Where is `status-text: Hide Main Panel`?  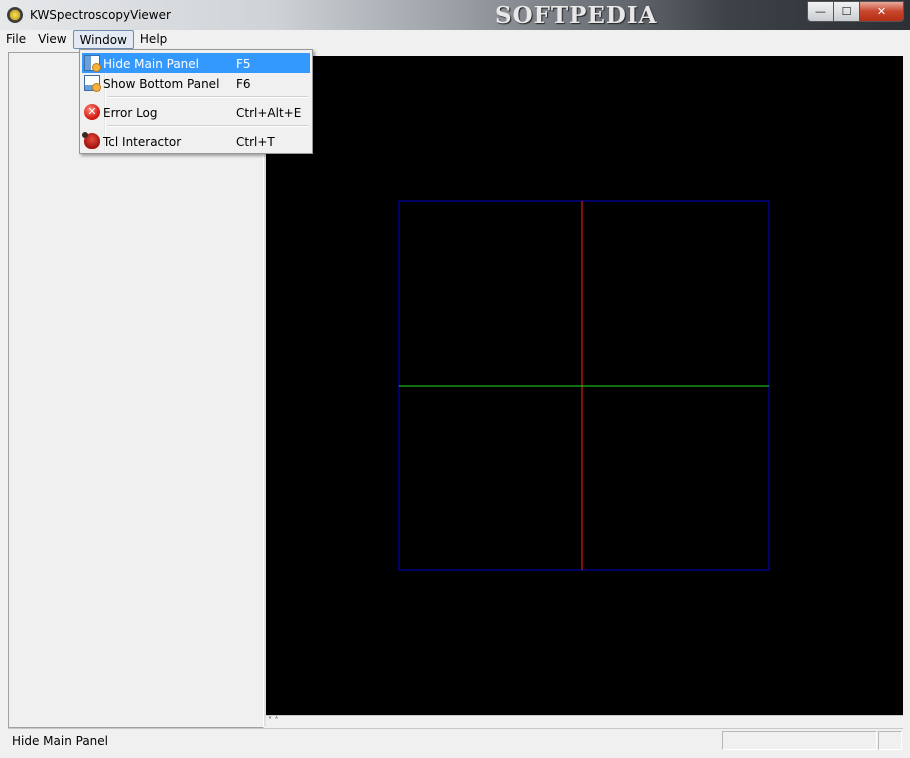 status-text: Hide Main Panel is located at coordinates (60, 741).